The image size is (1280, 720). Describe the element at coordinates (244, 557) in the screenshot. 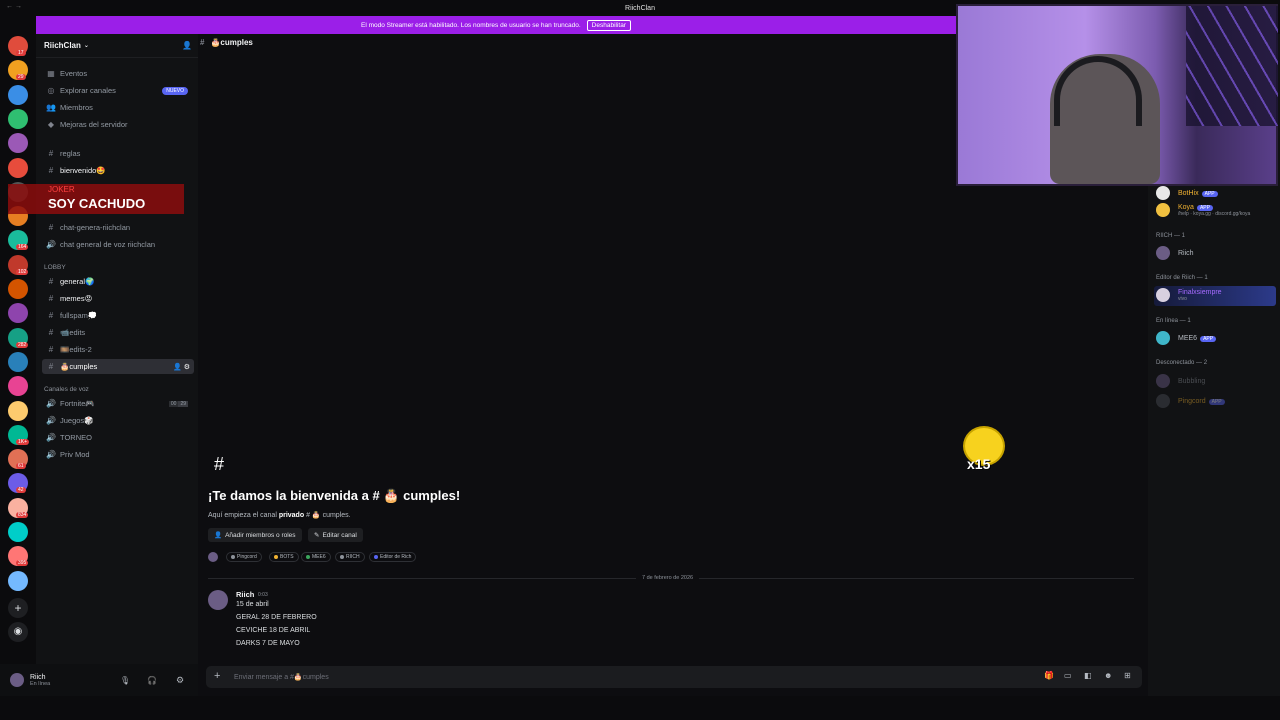

I see `role-chip: Pingcord` at that location.